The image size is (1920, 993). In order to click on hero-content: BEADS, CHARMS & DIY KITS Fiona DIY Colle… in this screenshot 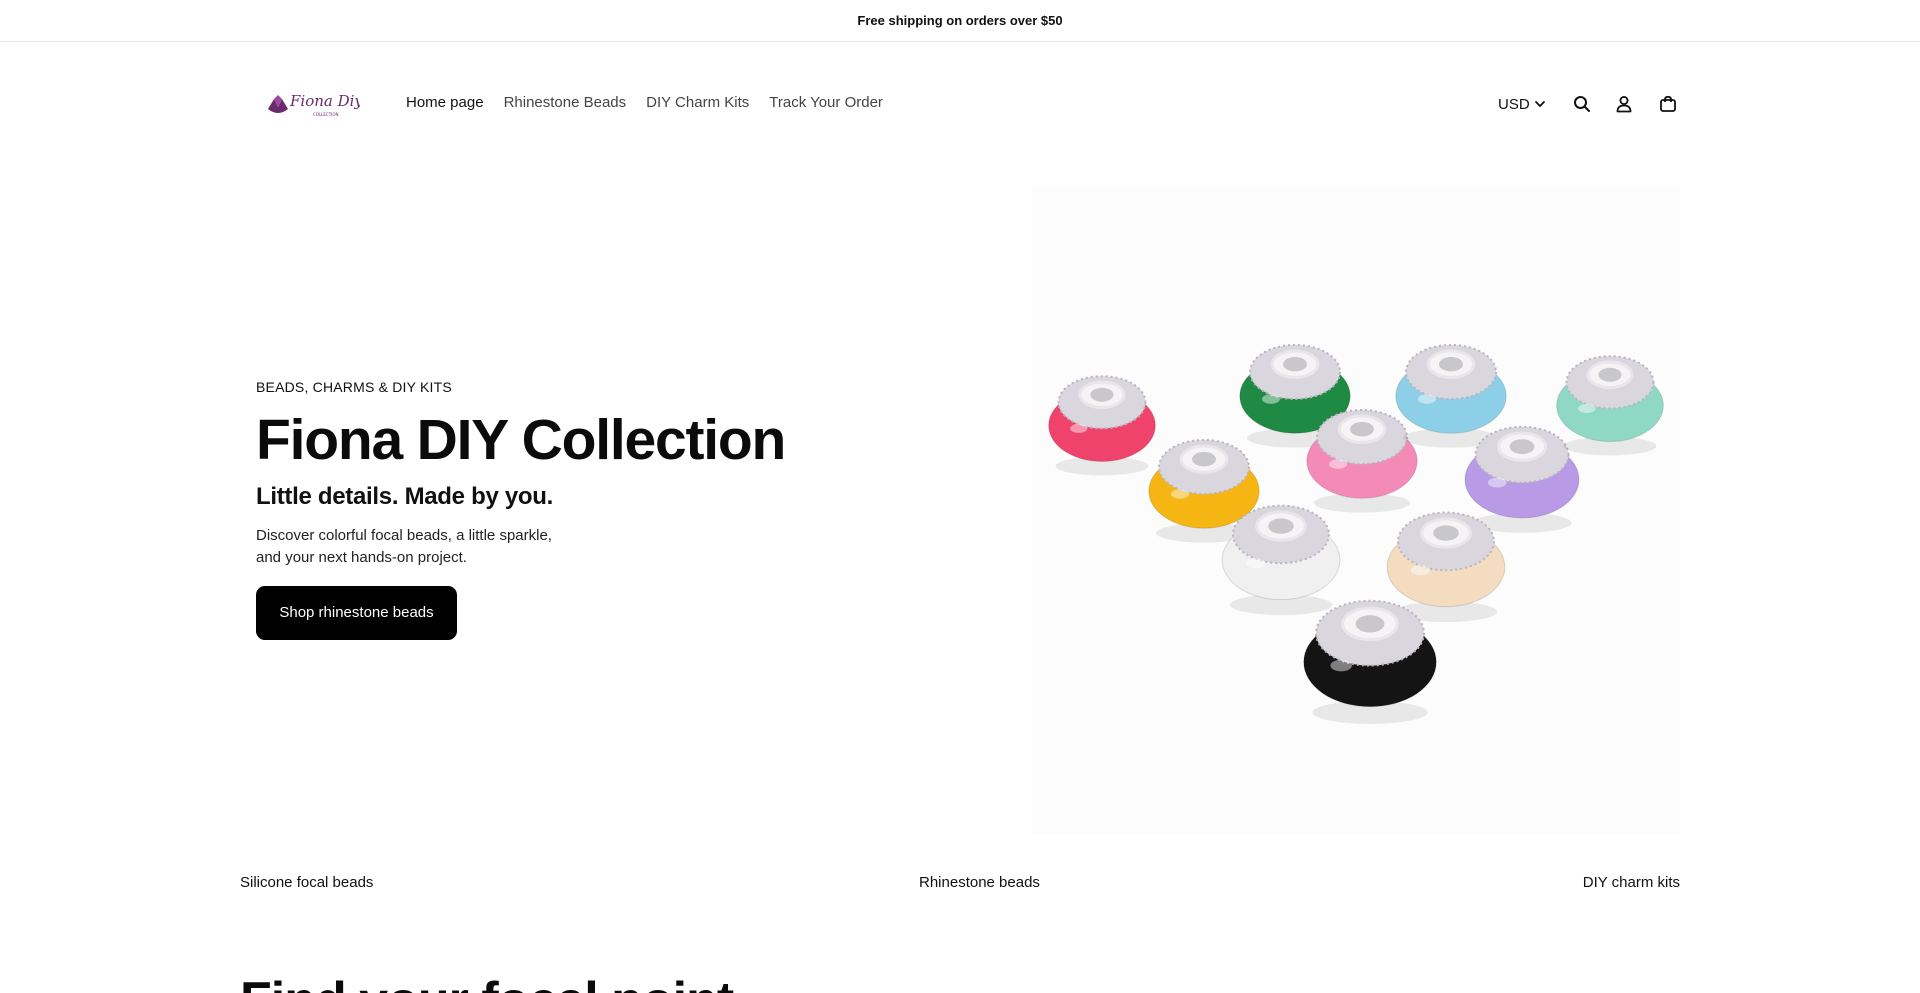, I will do `click(536, 509)`.